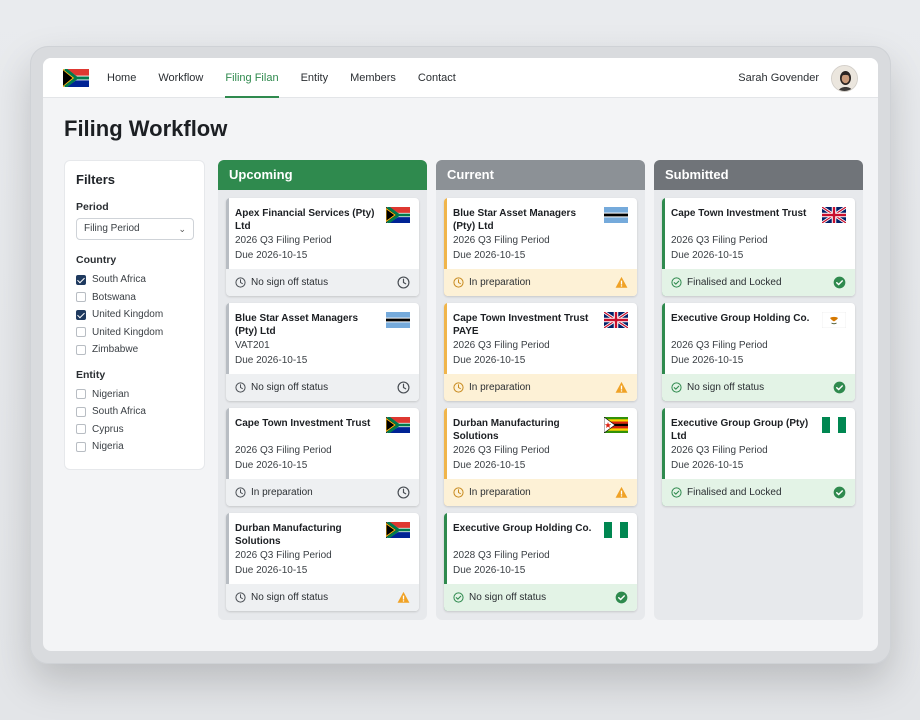  Describe the element at coordinates (739, 213) in the screenshot. I see `entity-name: Cape Town Investment Trust` at that location.